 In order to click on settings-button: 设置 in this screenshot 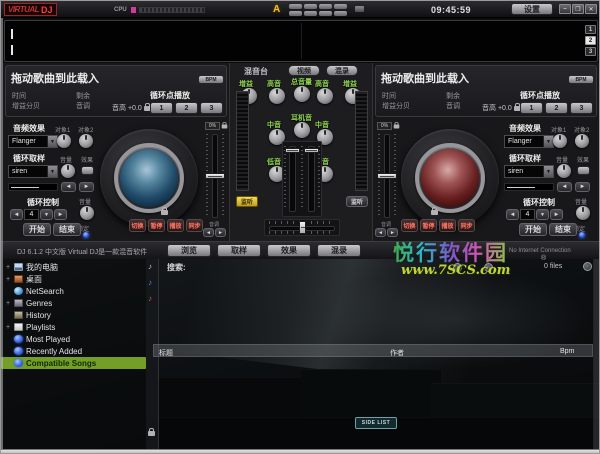, I will do `click(532, 9)`.